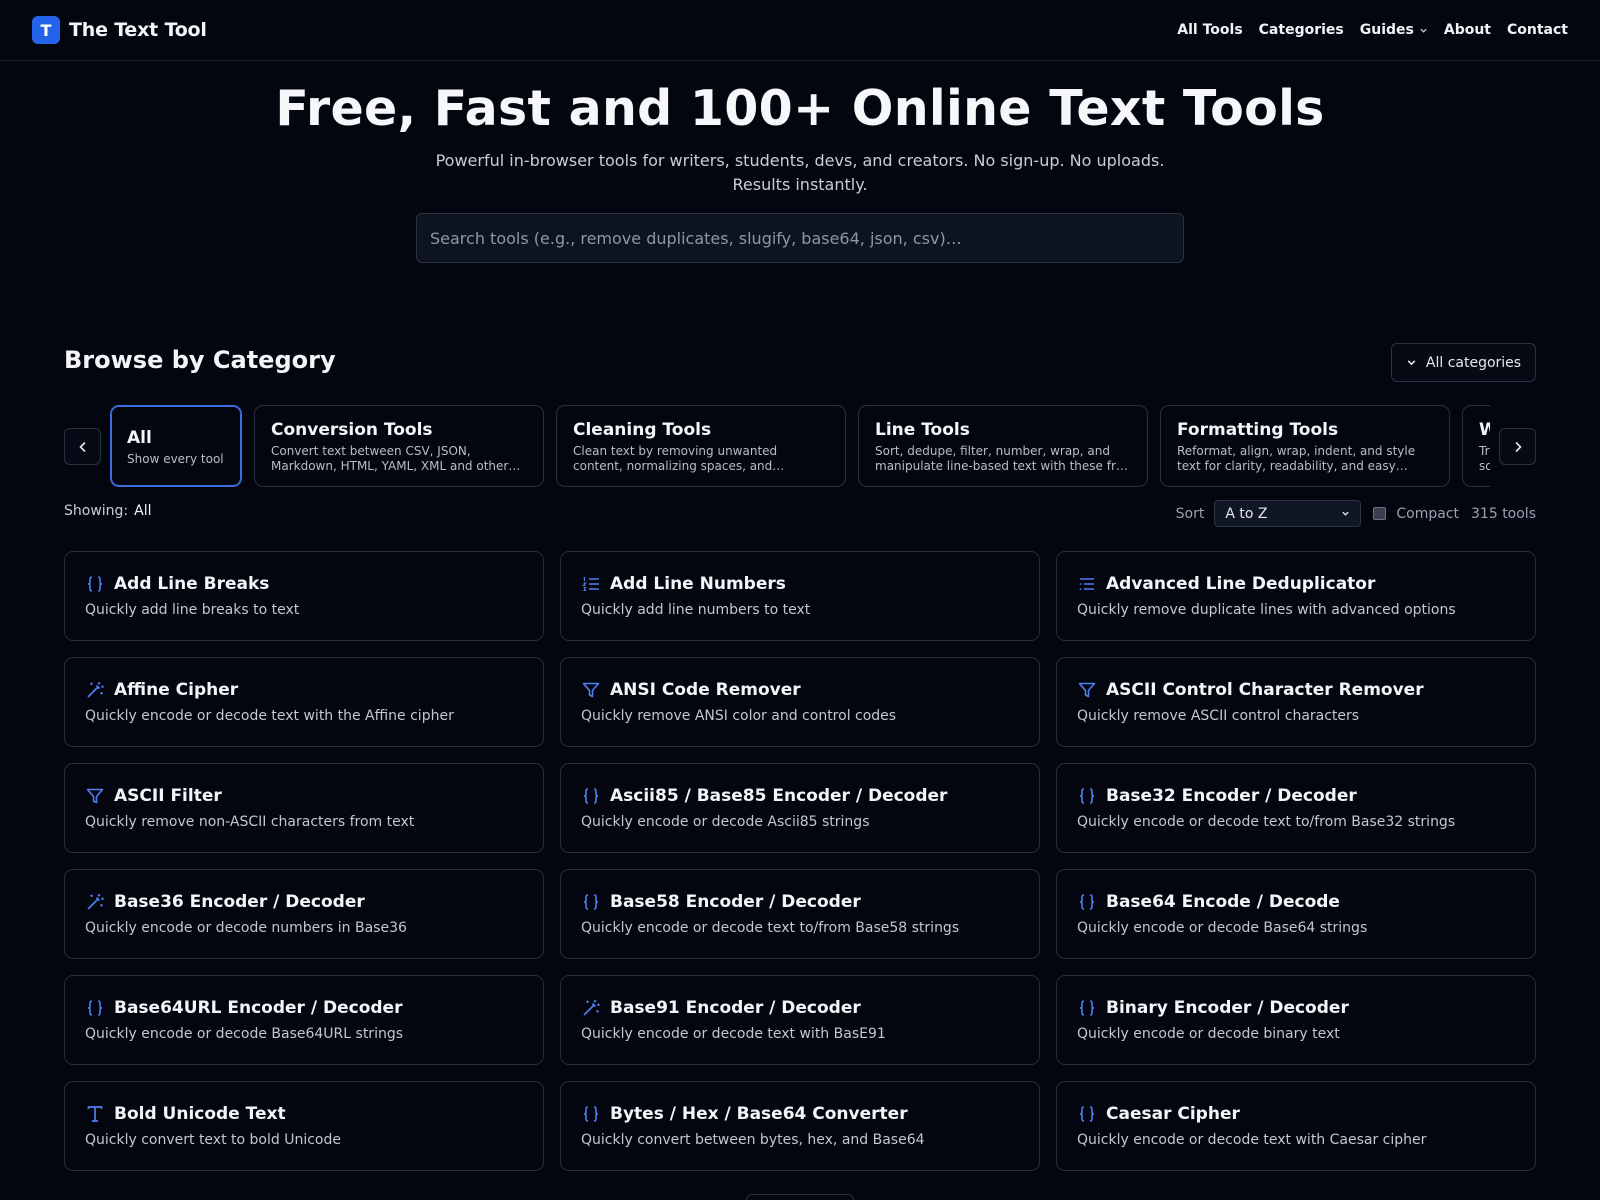 The image size is (1600, 1200). I want to click on tool-card-header: Base64 Encode / Decode, so click(1296, 902).